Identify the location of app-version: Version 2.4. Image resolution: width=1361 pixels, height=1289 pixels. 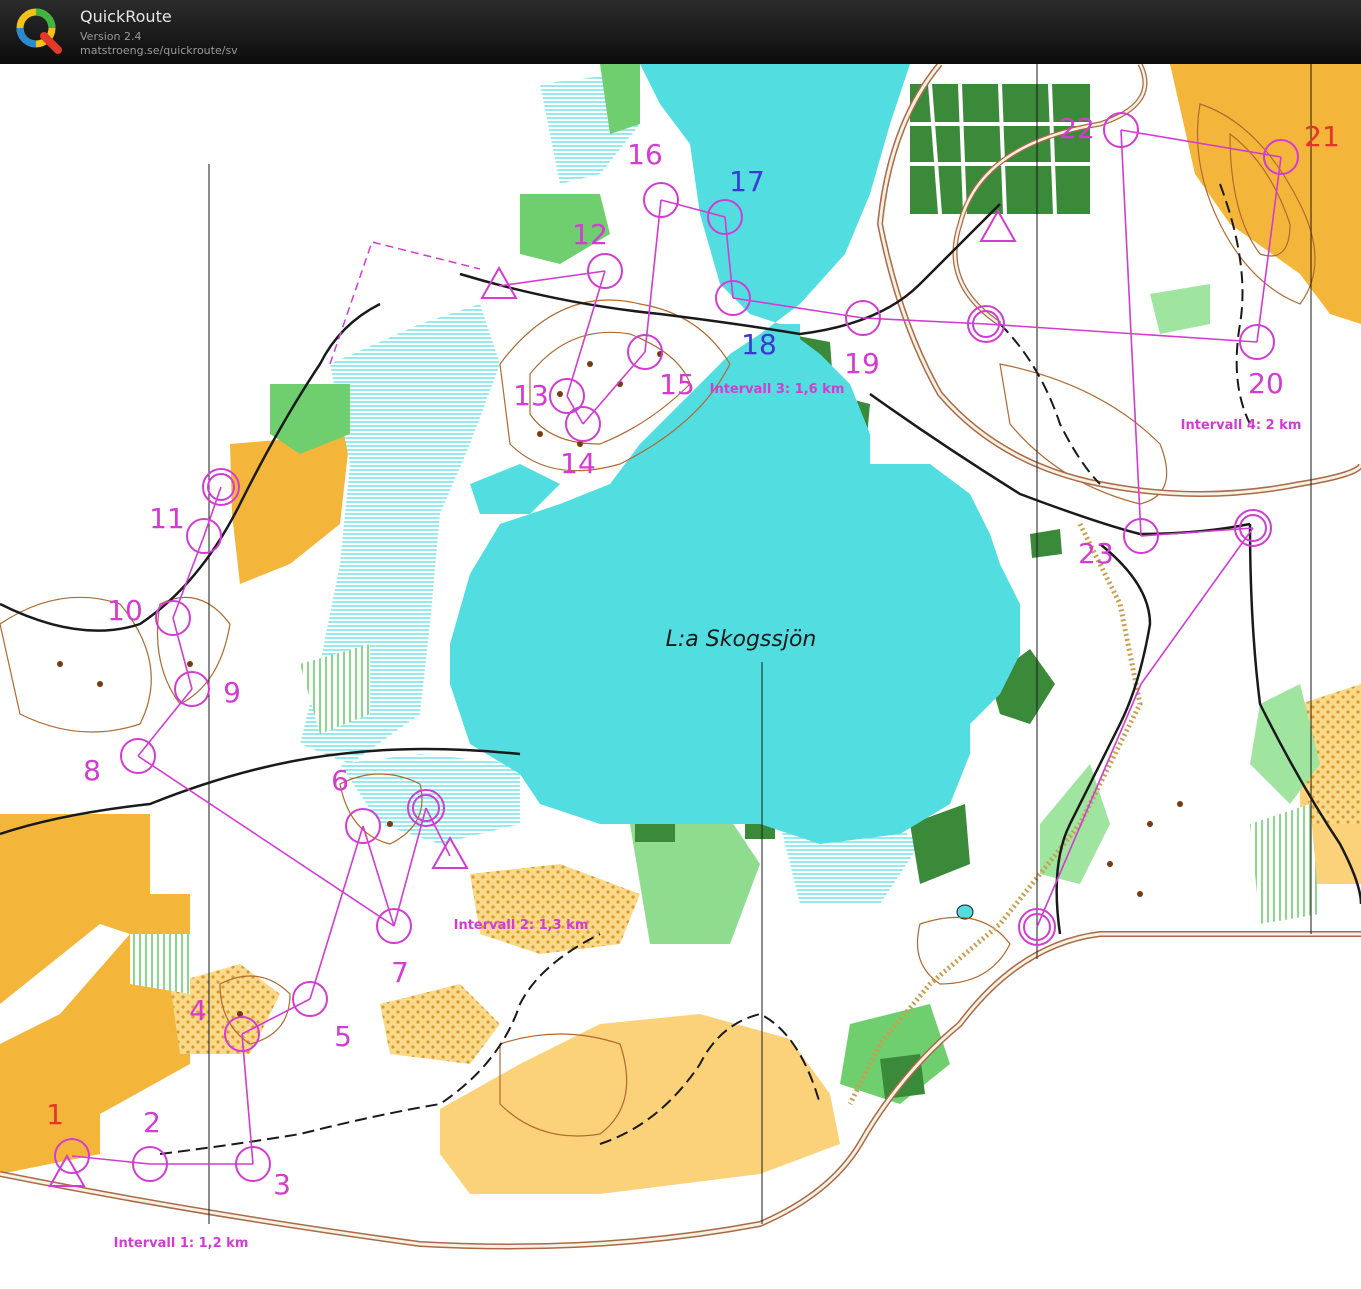
(111, 36).